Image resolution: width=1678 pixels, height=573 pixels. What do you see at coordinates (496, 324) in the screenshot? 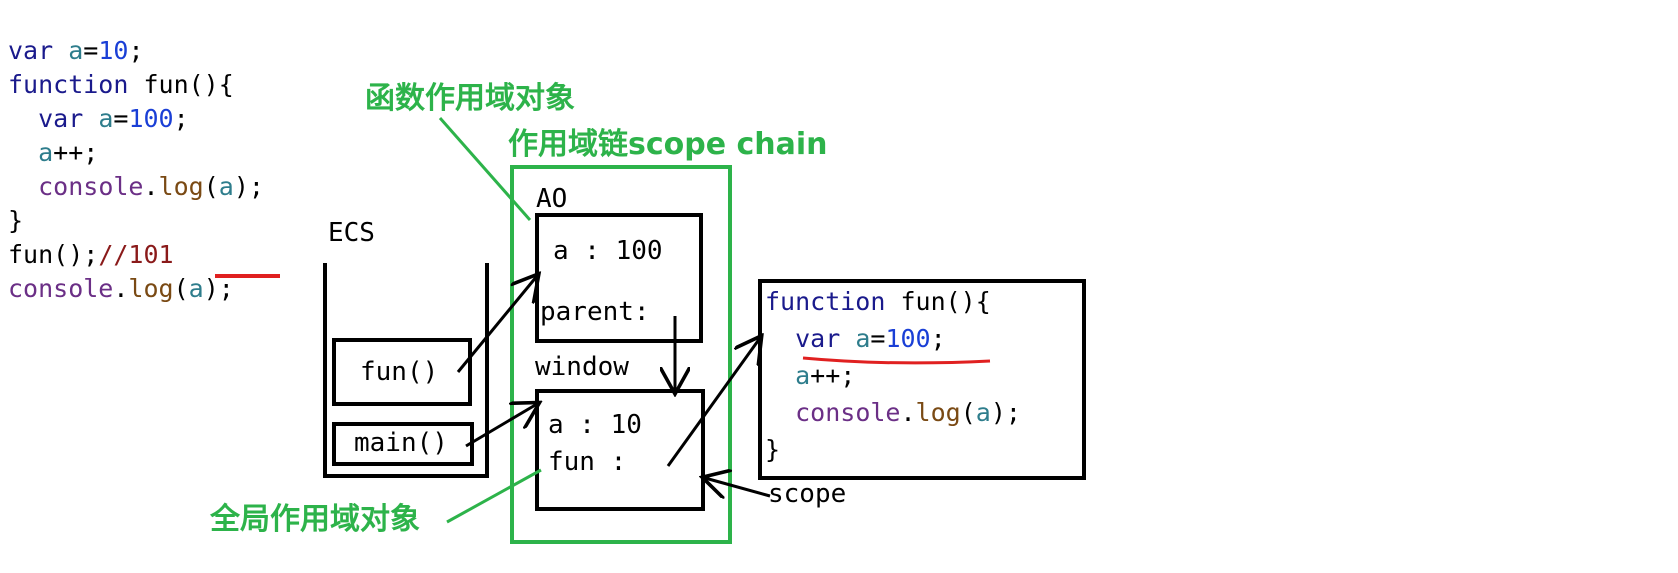
I see `fun-frame-to-ao-arrow` at bounding box center [496, 324].